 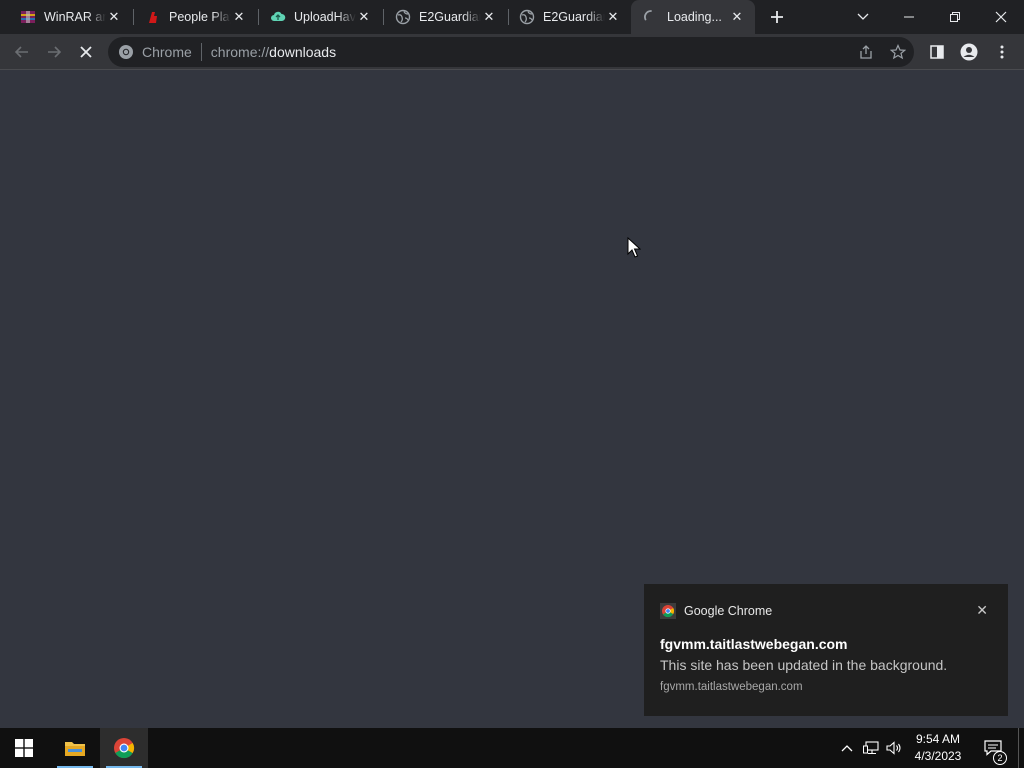 I want to click on profile-button, so click(x=969, y=52).